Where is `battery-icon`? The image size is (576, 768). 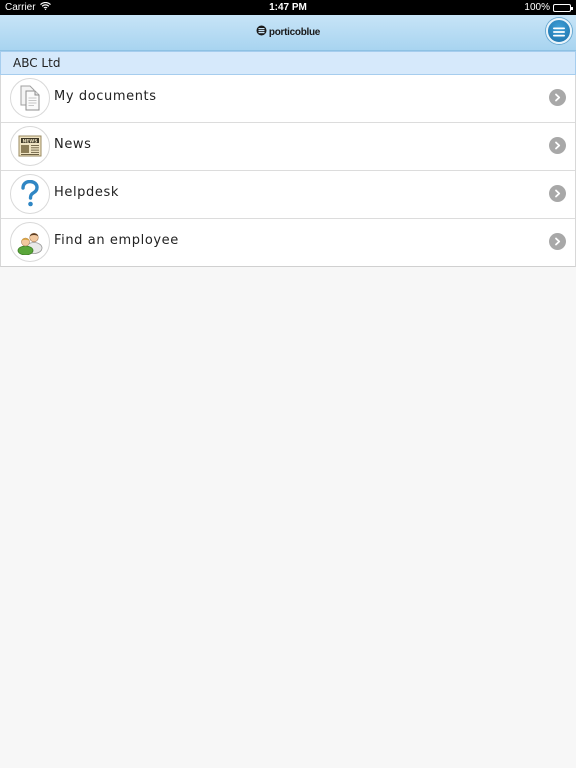 battery-icon is located at coordinates (563, 7).